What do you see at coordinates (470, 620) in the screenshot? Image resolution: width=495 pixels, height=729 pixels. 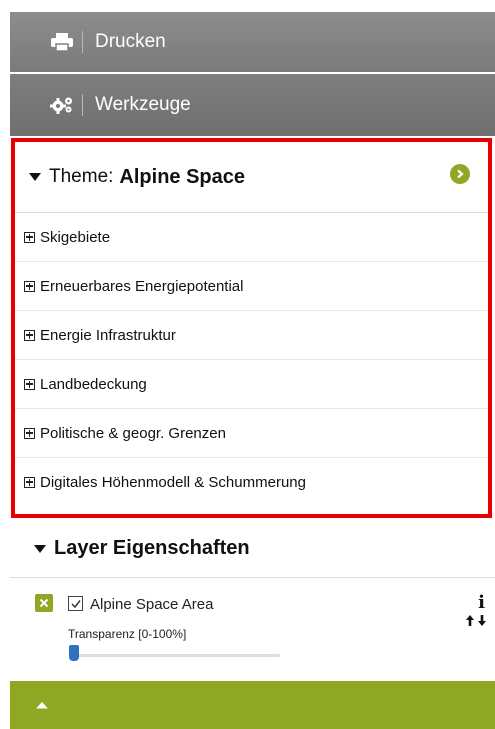 I see `arrow-up-icon` at bounding box center [470, 620].